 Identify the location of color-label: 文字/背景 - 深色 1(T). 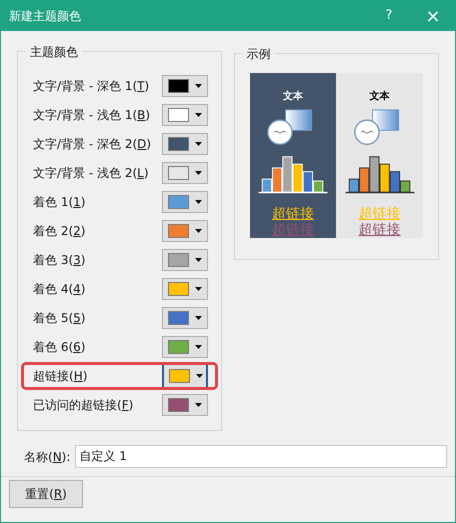
(91, 86).